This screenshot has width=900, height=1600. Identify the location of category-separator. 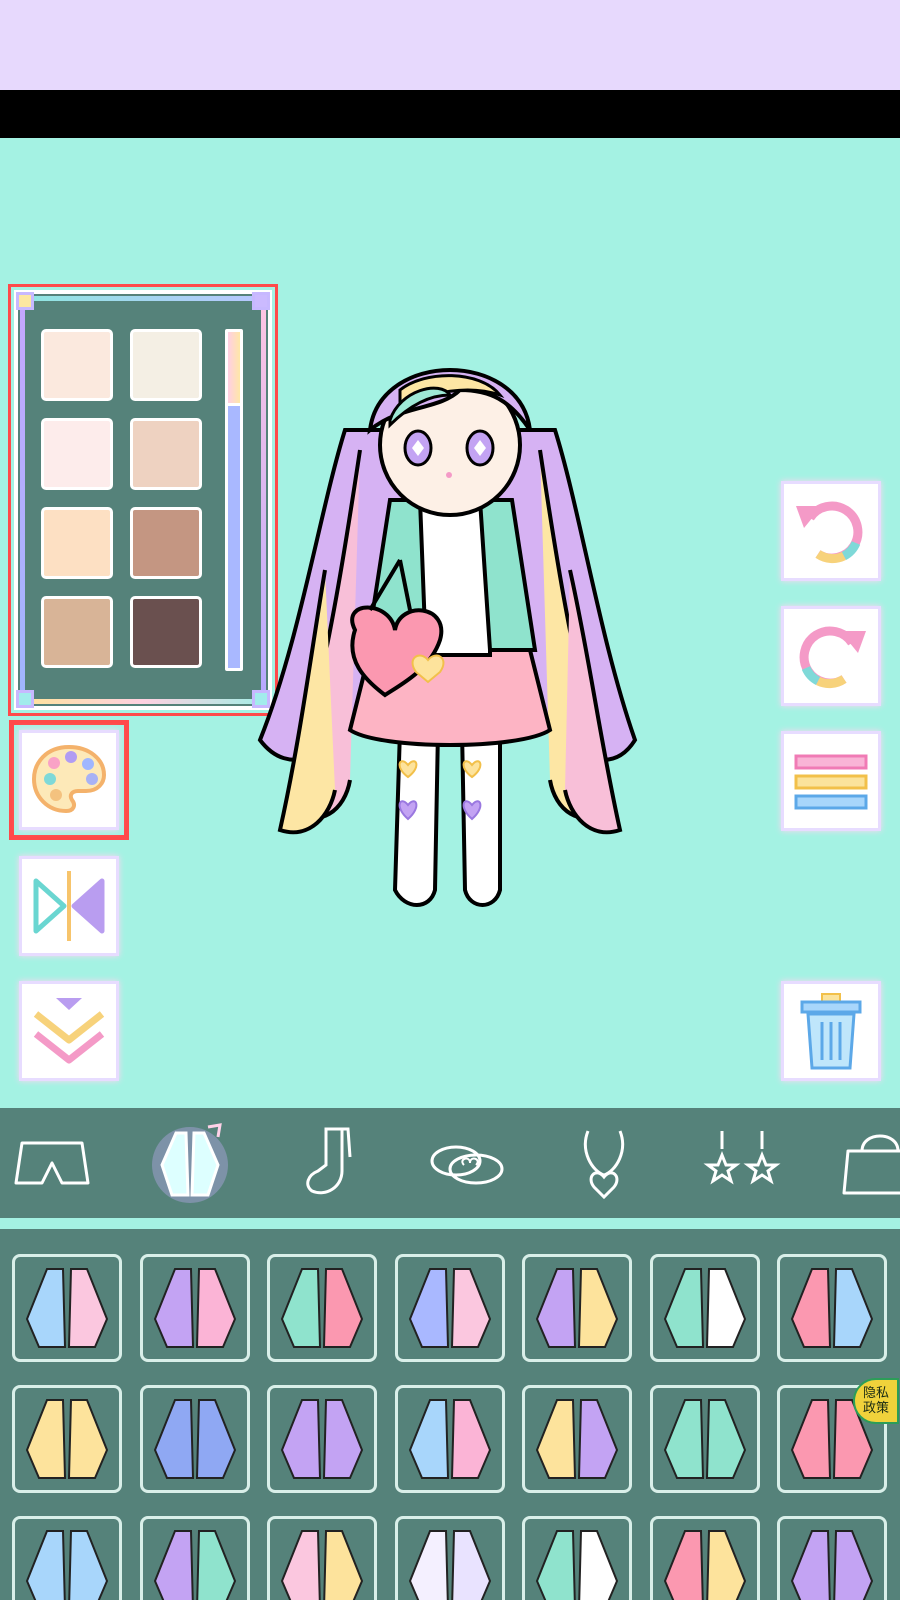
(450, 1223).